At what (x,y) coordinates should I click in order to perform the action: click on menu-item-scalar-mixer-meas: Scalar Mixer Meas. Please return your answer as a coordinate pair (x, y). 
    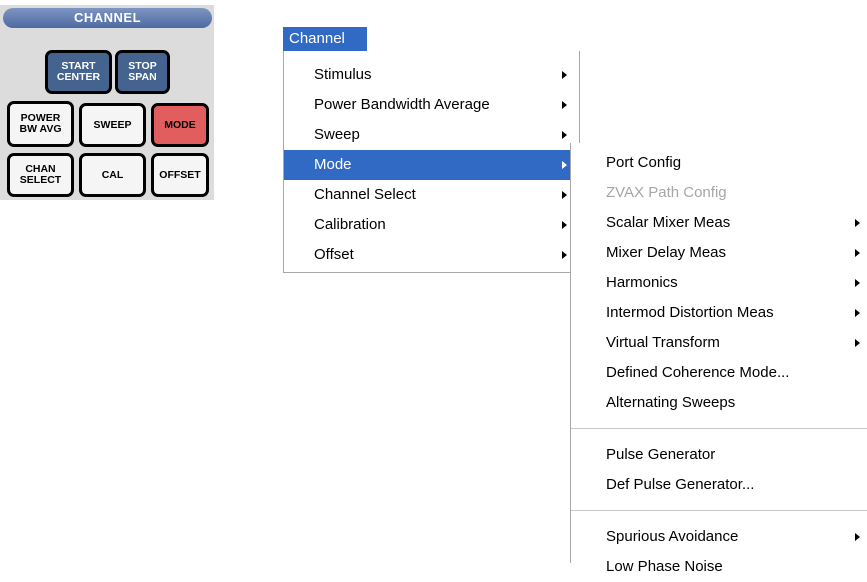
    Looking at the image, I should click on (719, 223).